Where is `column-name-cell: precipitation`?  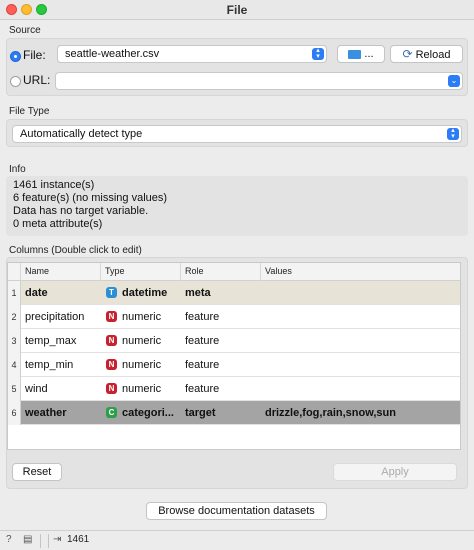 column-name-cell: precipitation is located at coordinates (62, 317).